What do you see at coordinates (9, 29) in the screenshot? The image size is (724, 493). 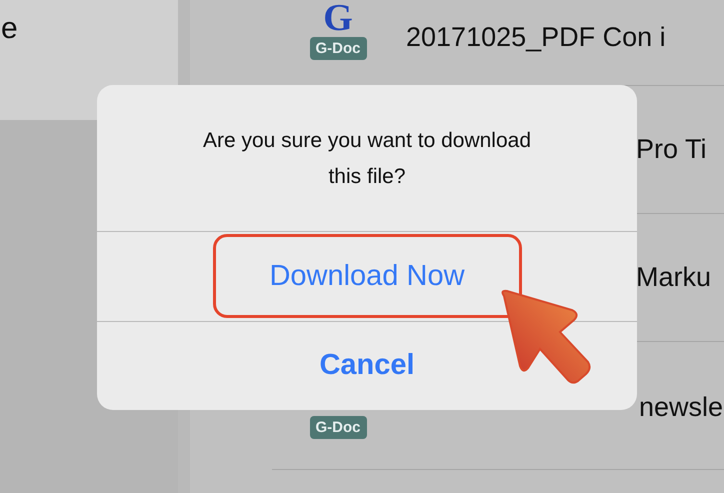 I see `sidebar-label: e` at bounding box center [9, 29].